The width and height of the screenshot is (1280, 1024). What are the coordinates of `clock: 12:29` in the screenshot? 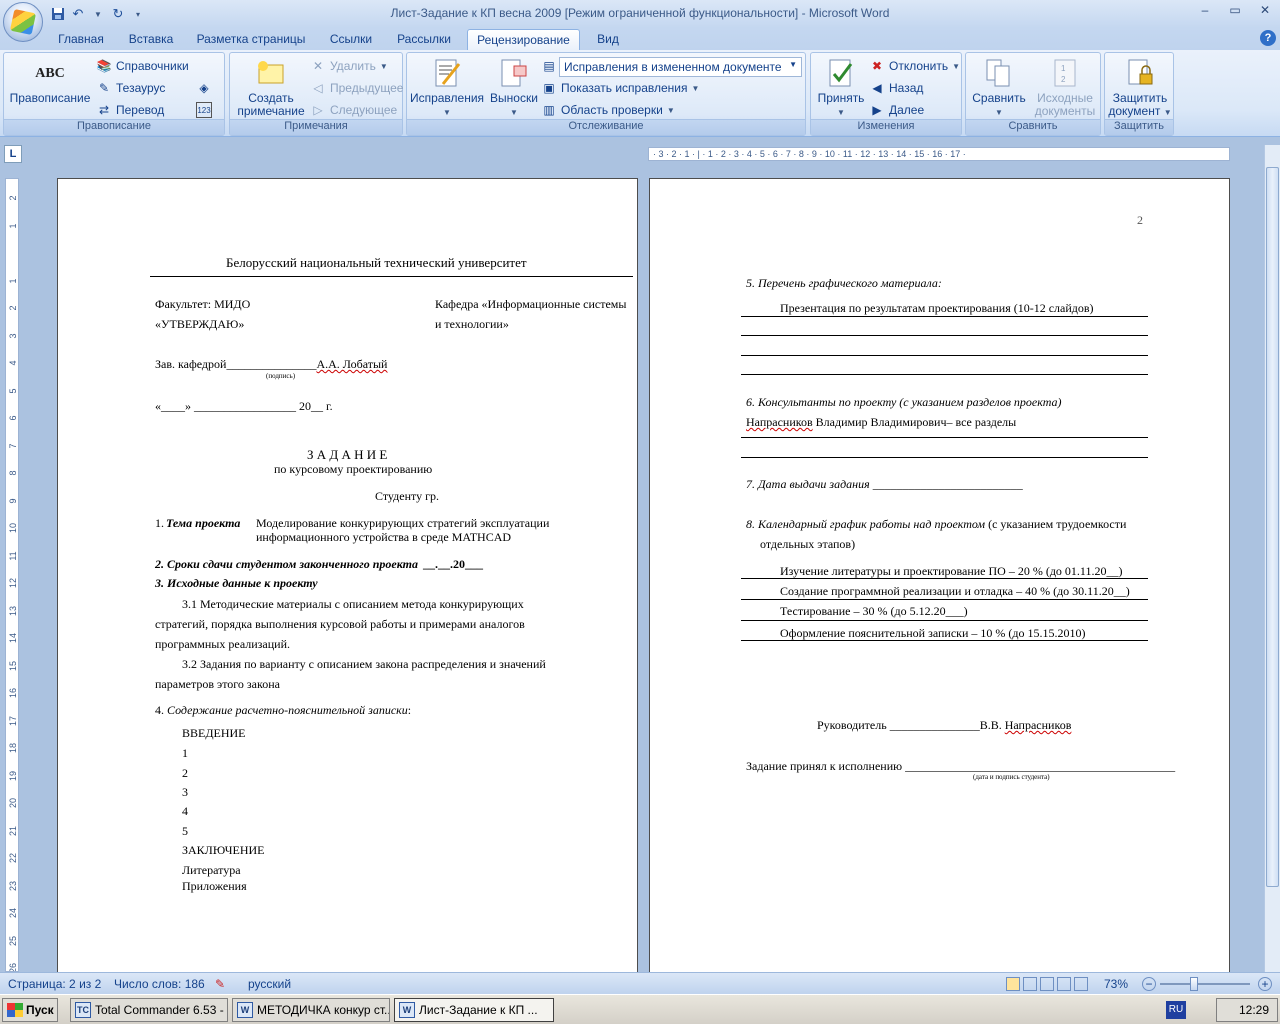 It's located at (1254, 1010).